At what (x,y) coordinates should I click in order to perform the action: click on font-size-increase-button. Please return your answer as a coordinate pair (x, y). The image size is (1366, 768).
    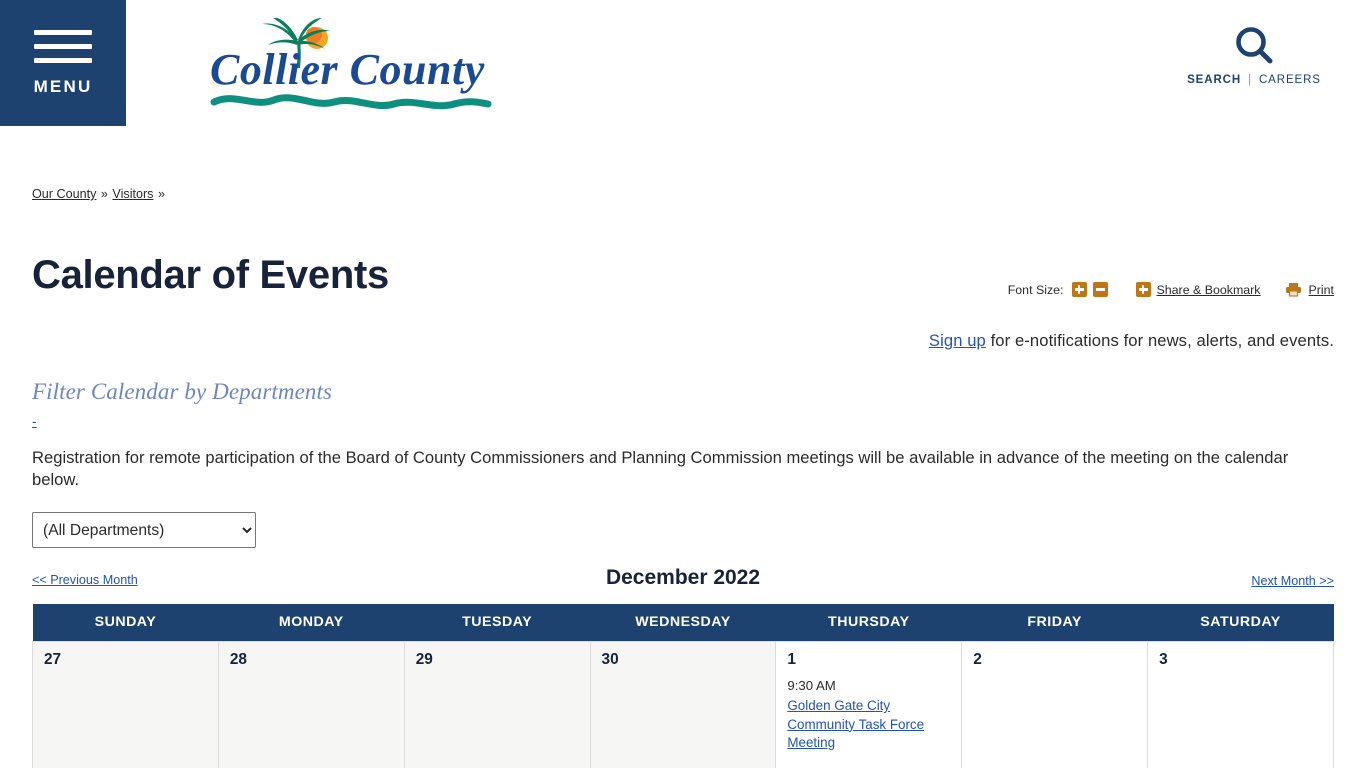
    Looking at the image, I should click on (1079, 289).